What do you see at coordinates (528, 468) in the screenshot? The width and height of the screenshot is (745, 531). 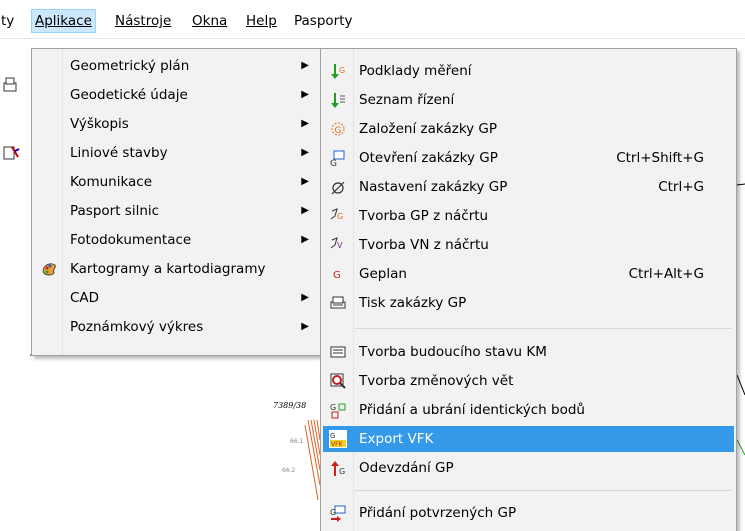 I see `menu-item-odevzdani-gp: G Odevzdání GP` at bounding box center [528, 468].